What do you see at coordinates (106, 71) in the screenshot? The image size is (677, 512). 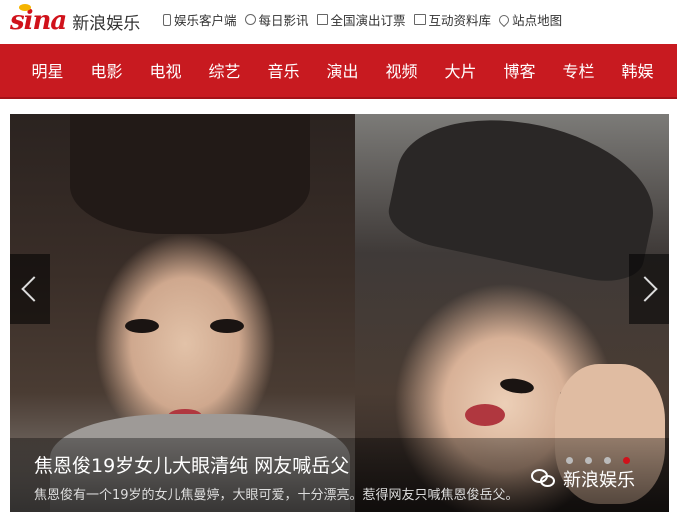 I see `nav-item-movies: 电影` at bounding box center [106, 71].